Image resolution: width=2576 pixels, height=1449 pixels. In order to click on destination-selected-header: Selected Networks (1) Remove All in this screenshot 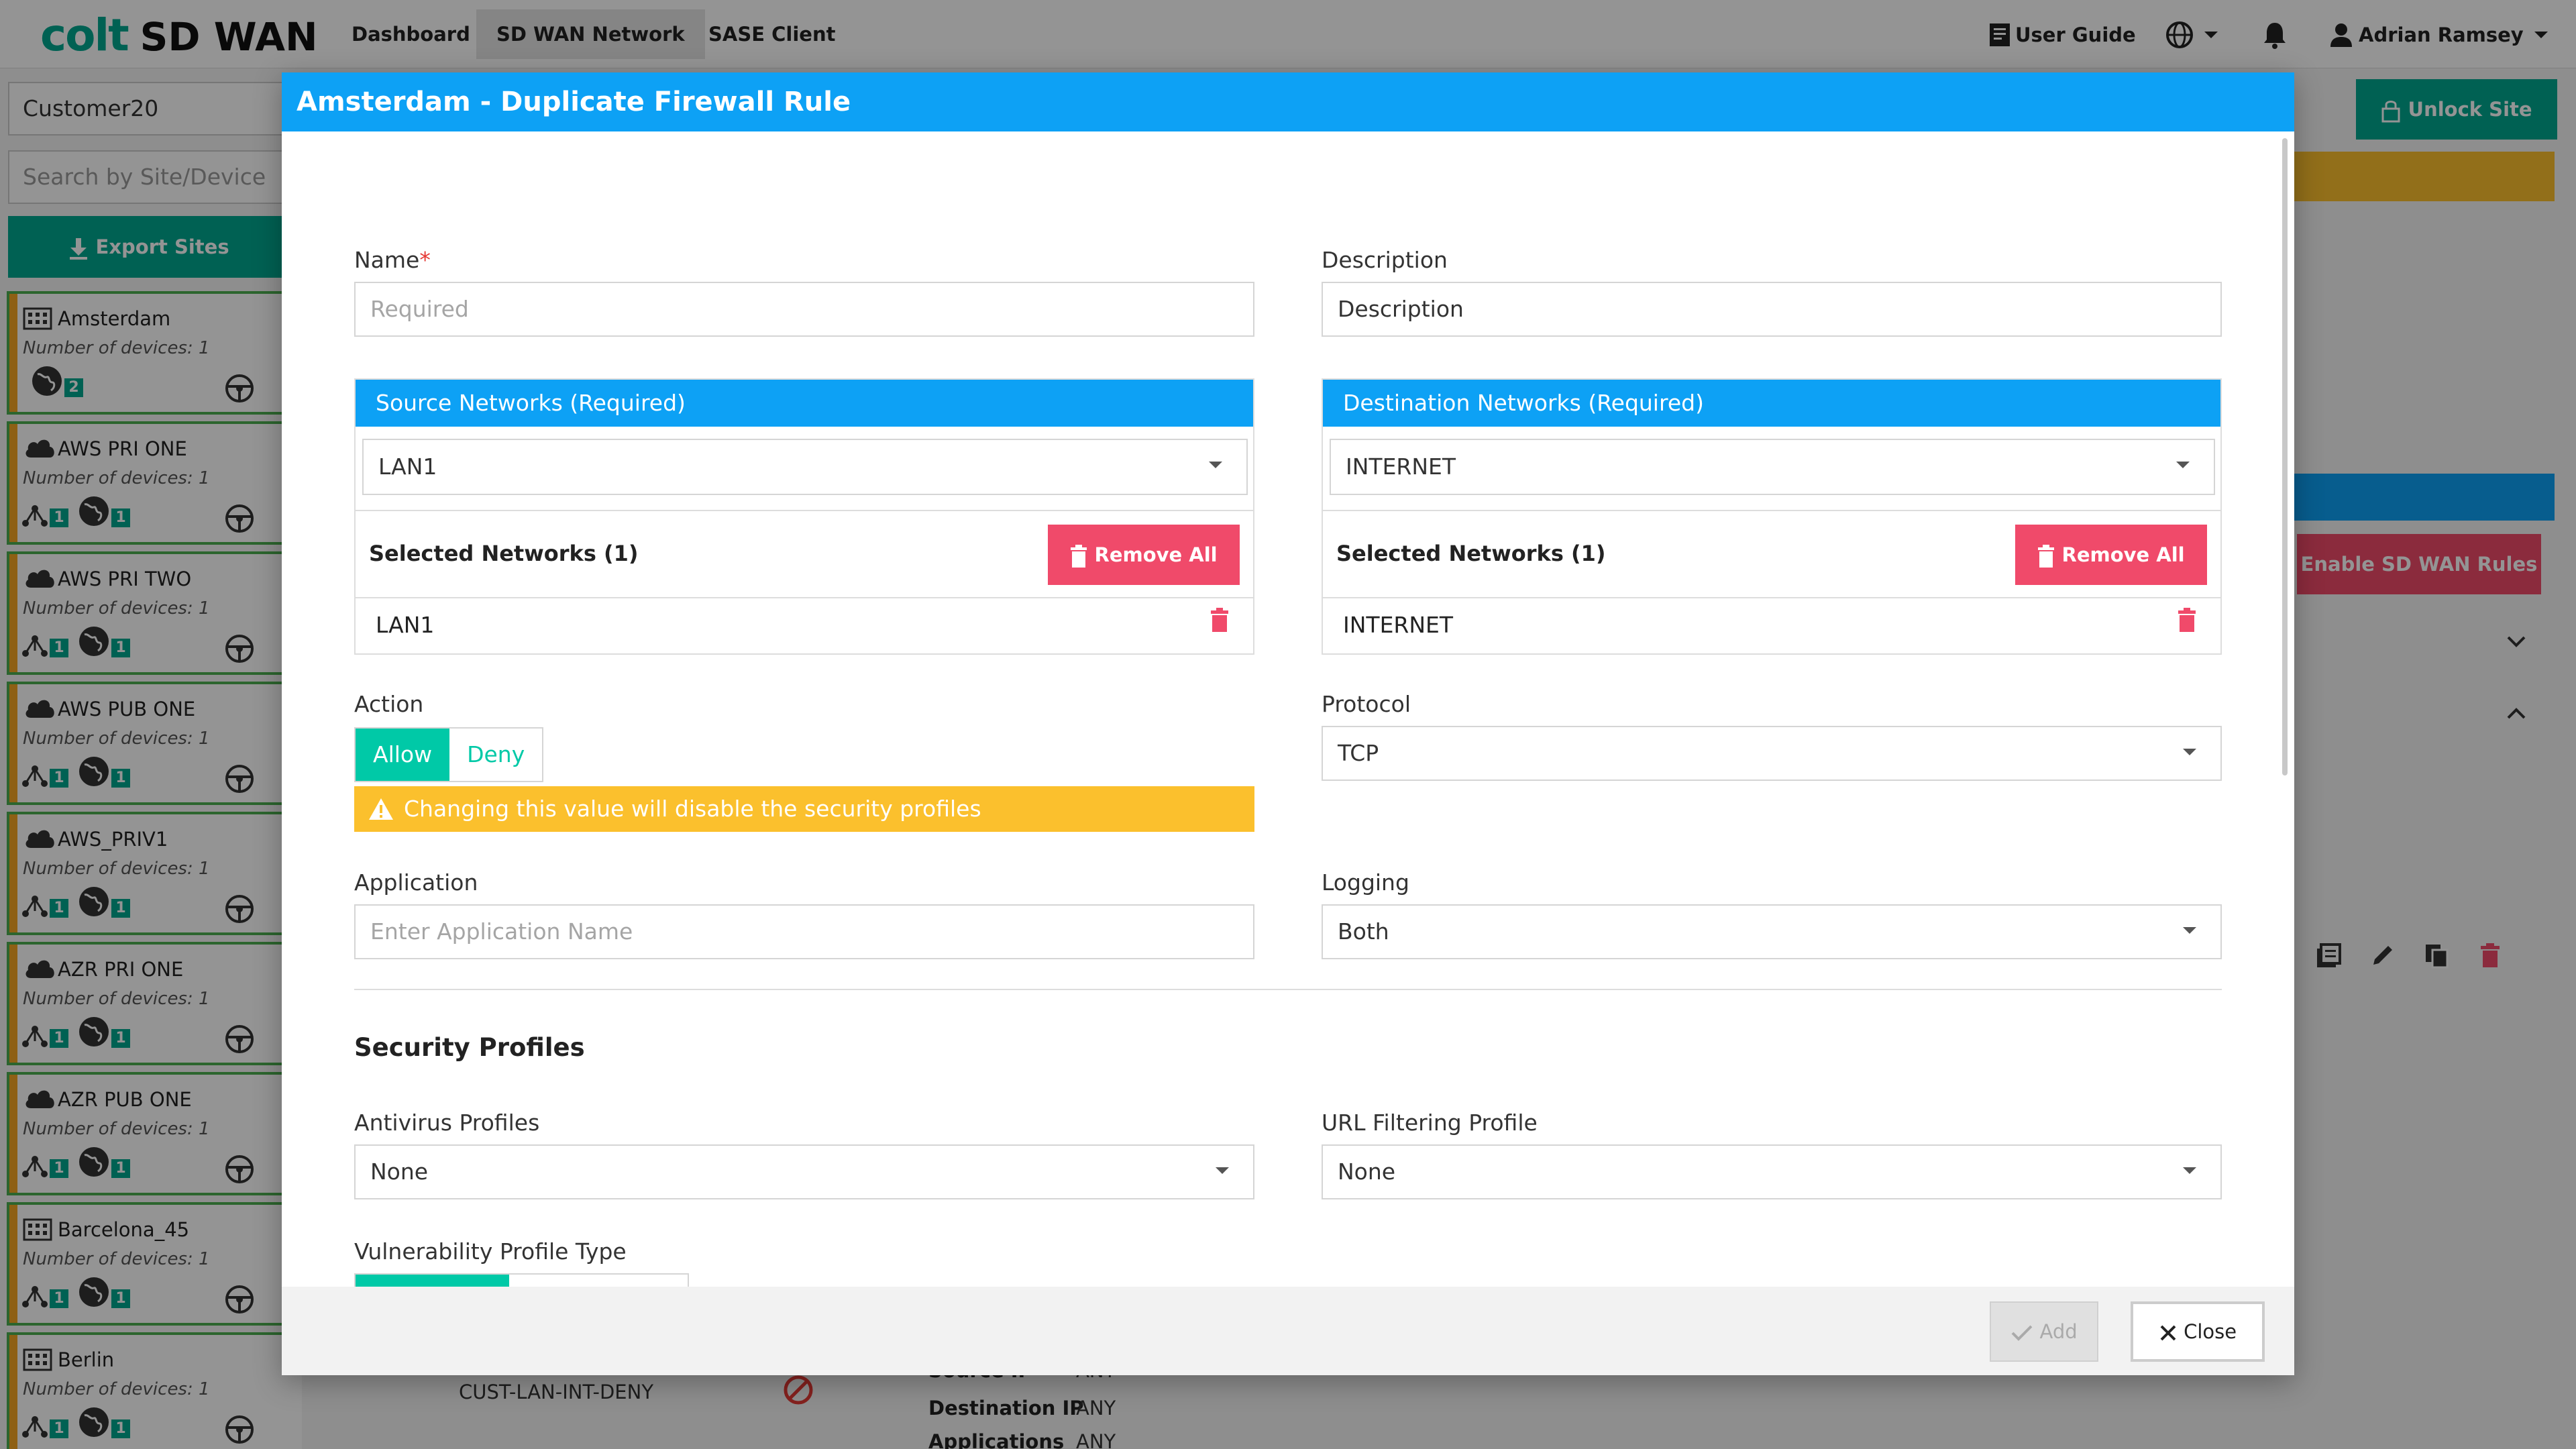, I will do `click(1771, 554)`.